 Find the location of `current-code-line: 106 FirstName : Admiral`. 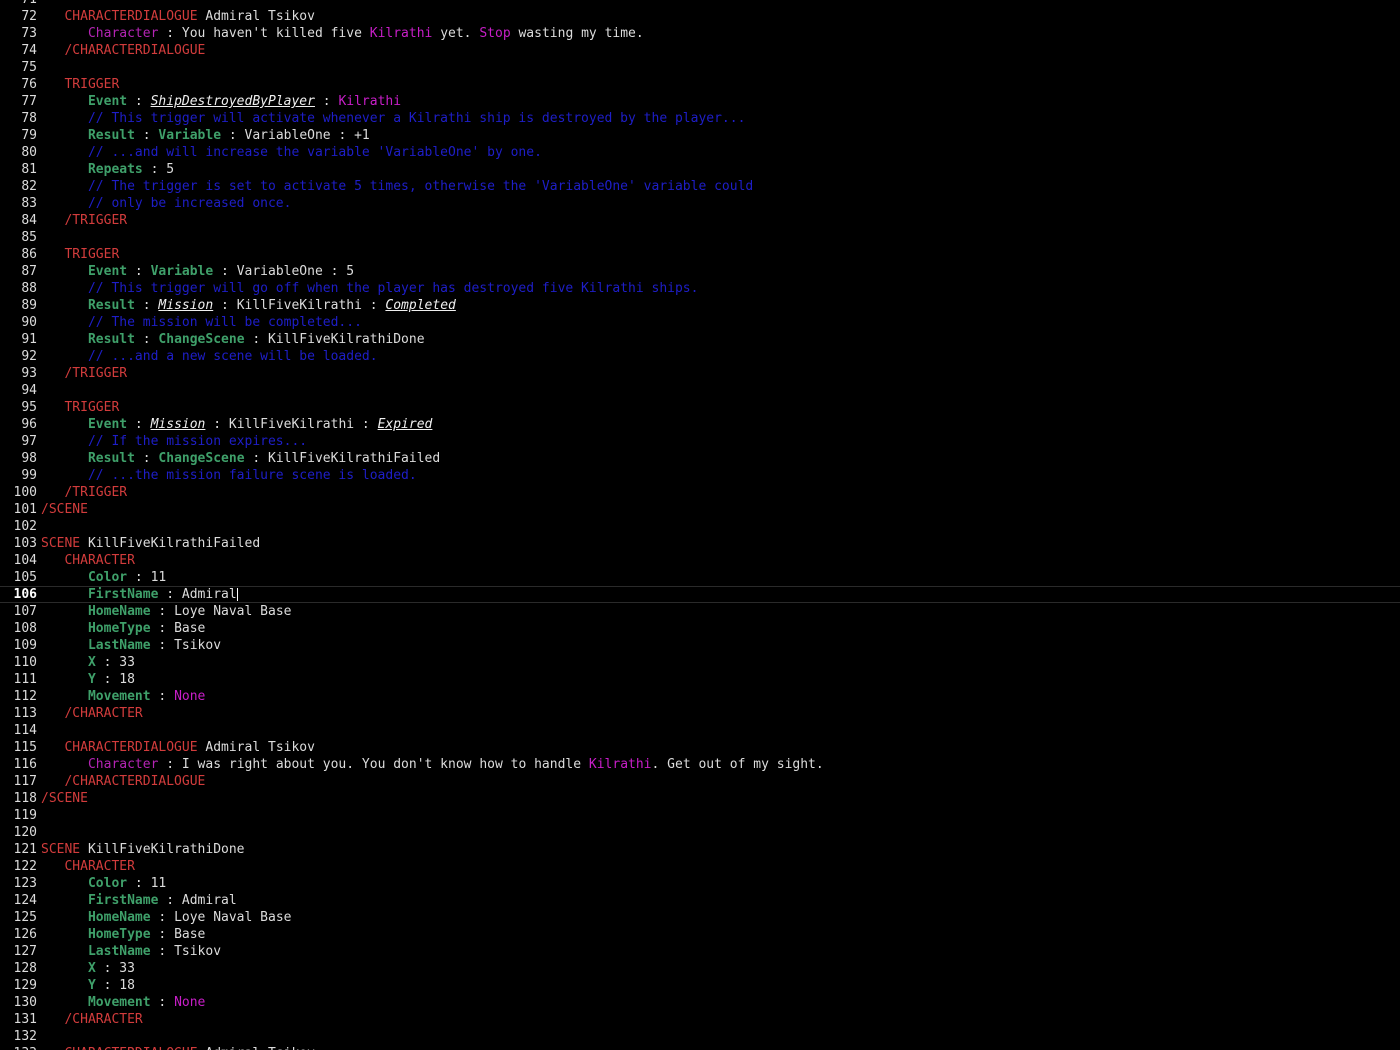

current-code-line: 106 FirstName : Admiral is located at coordinates (700, 594).